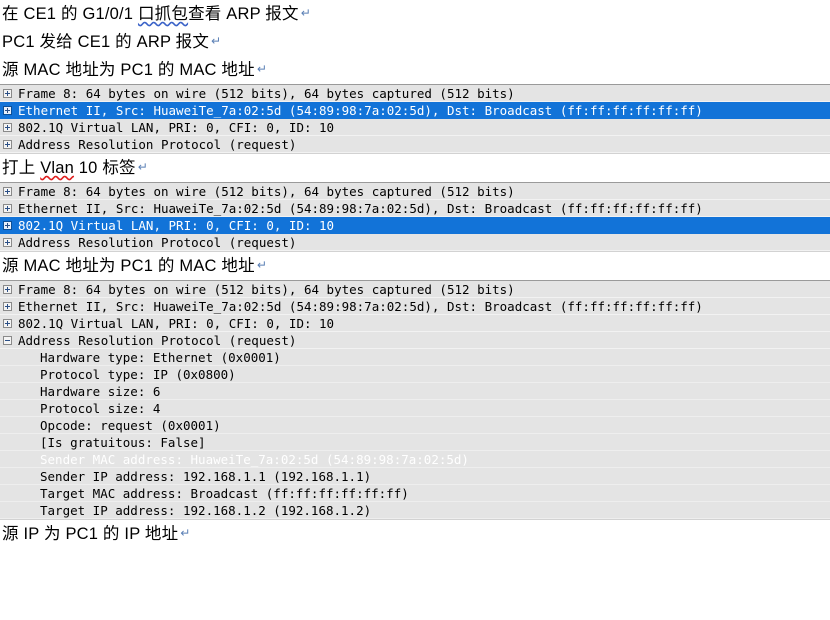 The image size is (830, 620). Describe the element at coordinates (7, 340) in the screenshot. I see `minus-box-icon` at that location.